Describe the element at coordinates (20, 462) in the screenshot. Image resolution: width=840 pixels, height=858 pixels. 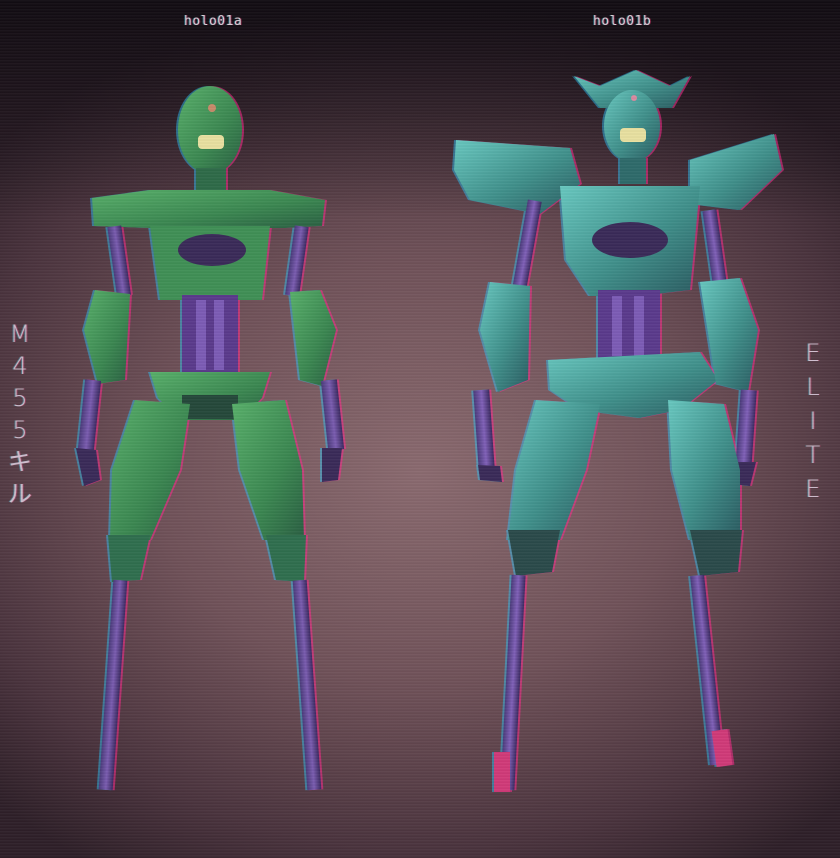
I see `side-char: キ` at that location.